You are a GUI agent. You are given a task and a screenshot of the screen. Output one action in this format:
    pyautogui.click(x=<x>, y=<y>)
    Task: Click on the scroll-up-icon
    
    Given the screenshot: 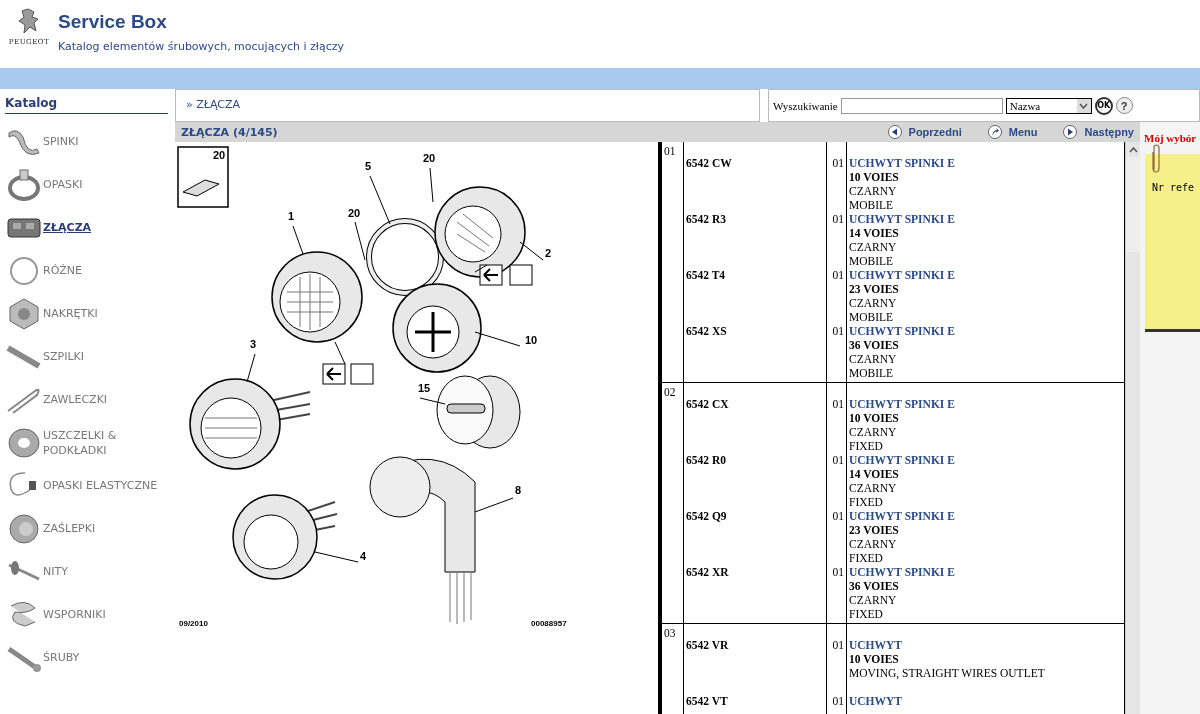 What is the action you would take?
    pyautogui.click(x=1133, y=150)
    